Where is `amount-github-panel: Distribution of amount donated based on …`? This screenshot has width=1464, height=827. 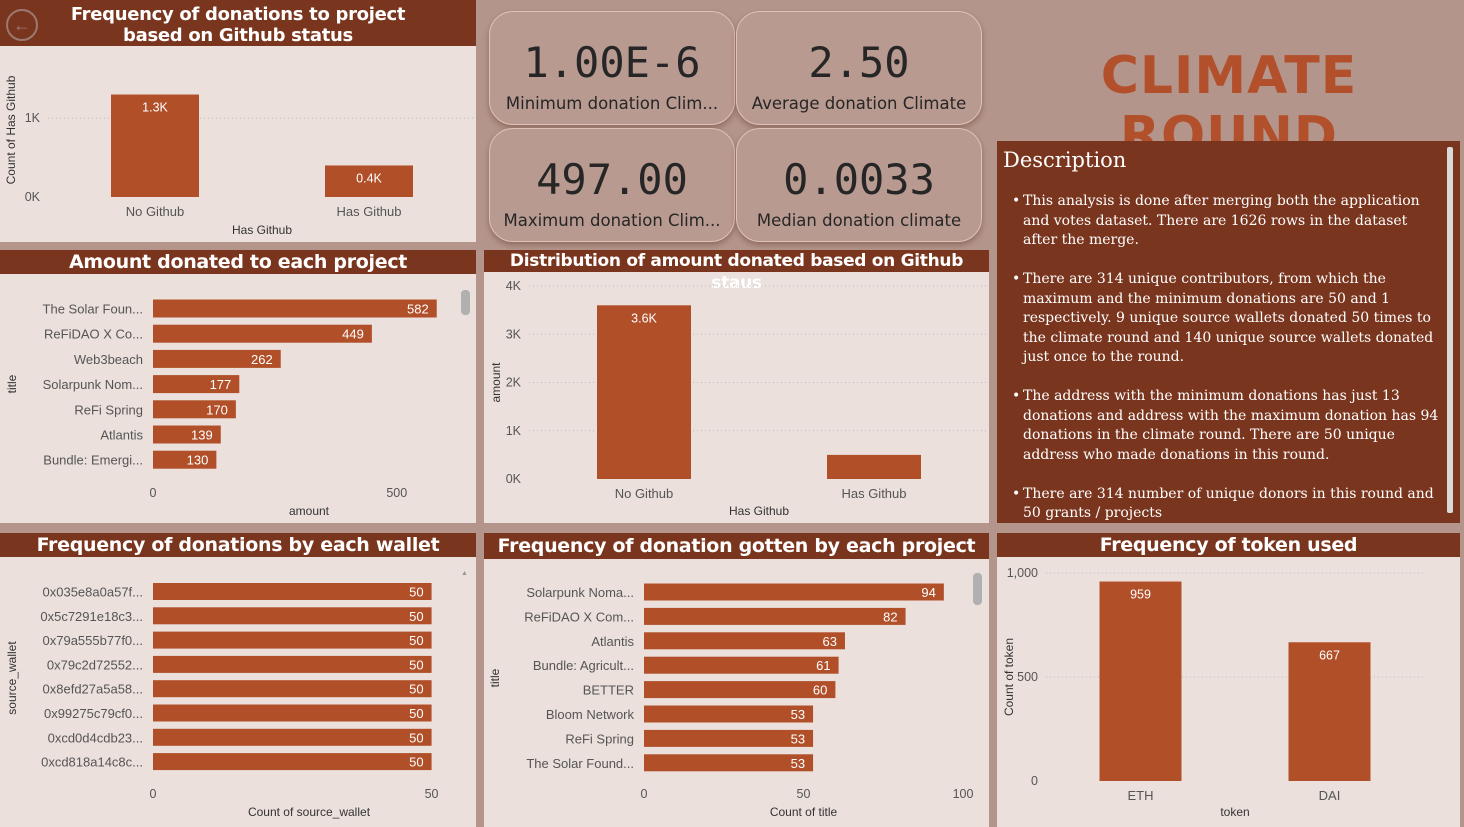 amount-github-panel: Distribution of amount donated based on … is located at coordinates (736, 386).